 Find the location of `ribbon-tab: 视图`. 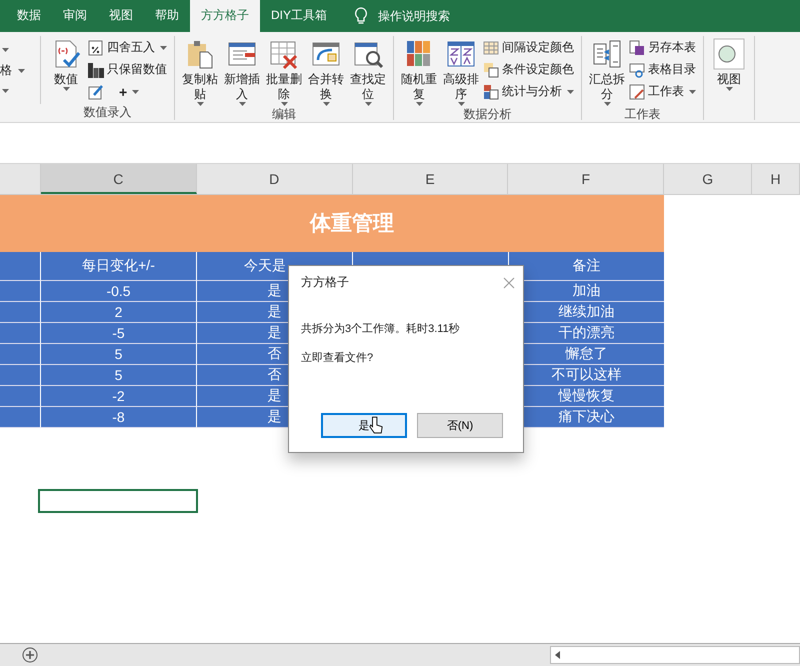

ribbon-tab: 视图 is located at coordinates (121, 16).